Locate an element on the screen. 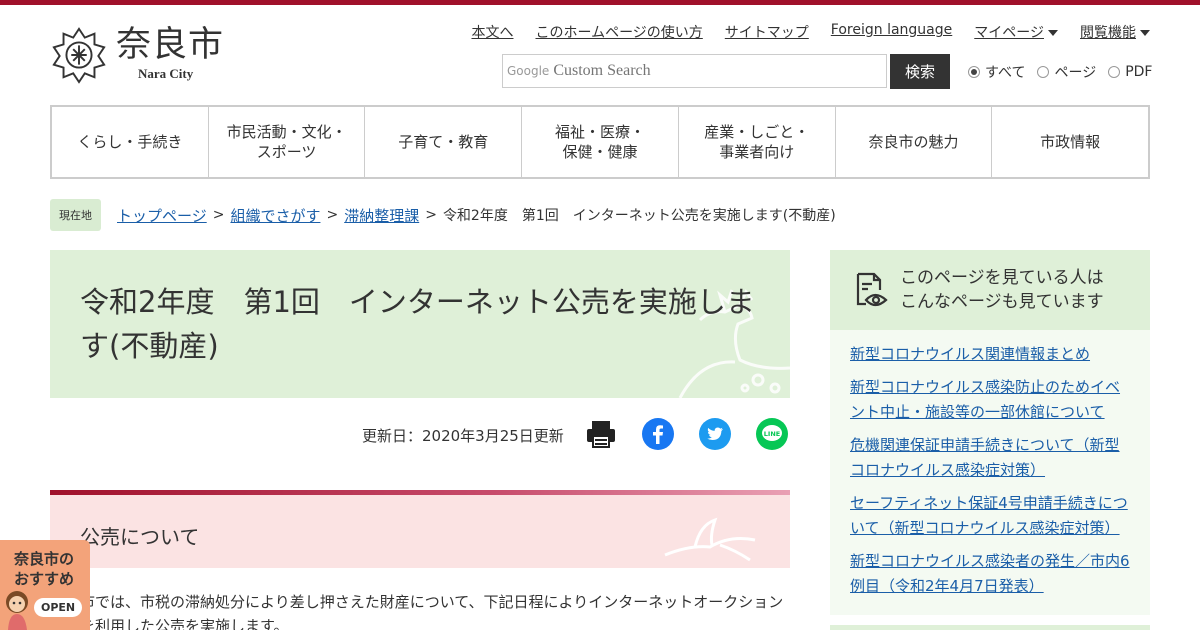 The image size is (1200, 630). related-page-link: 新型コロナウイルス感染防止のためイベント中止・施設等の一部休館について is located at coordinates (990, 400).